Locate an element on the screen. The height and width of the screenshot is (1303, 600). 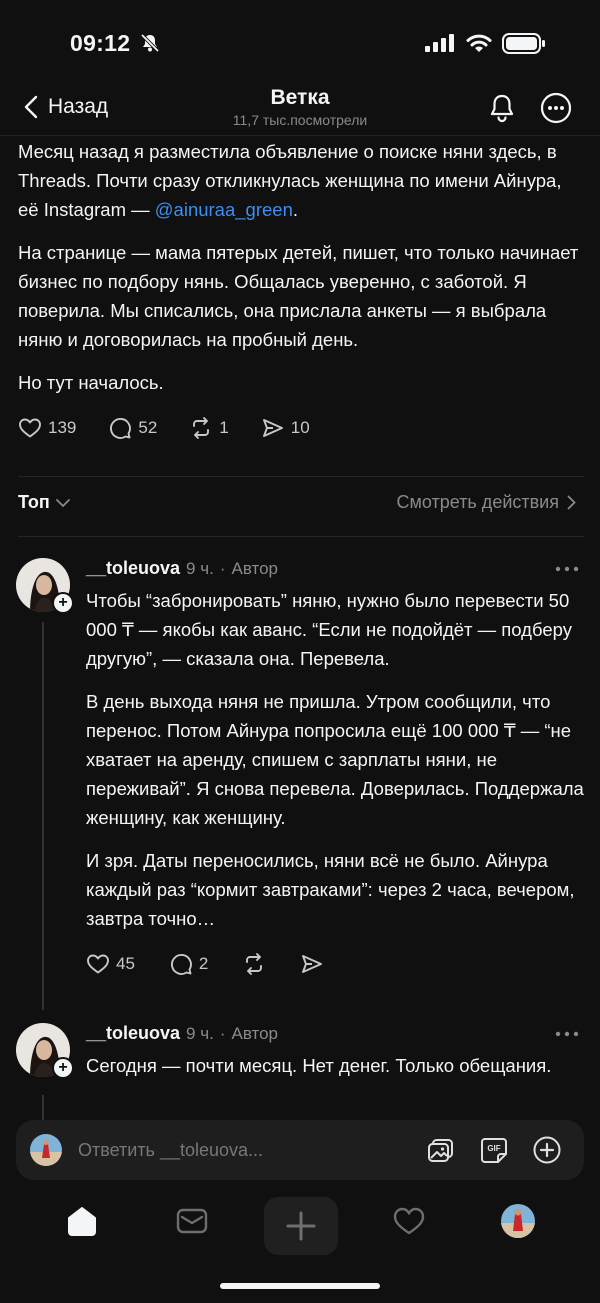
reply-composer: GIF is located at coordinates (300, 1150).